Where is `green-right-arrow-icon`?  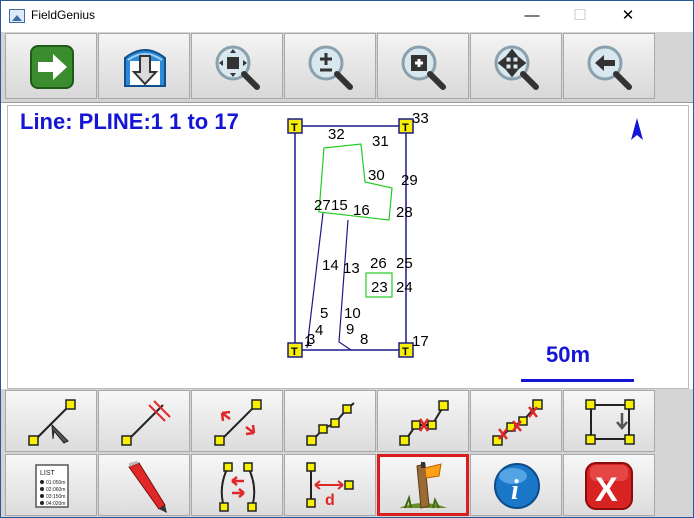 green-right-arrow-icon is located at coordinates (52, 67).